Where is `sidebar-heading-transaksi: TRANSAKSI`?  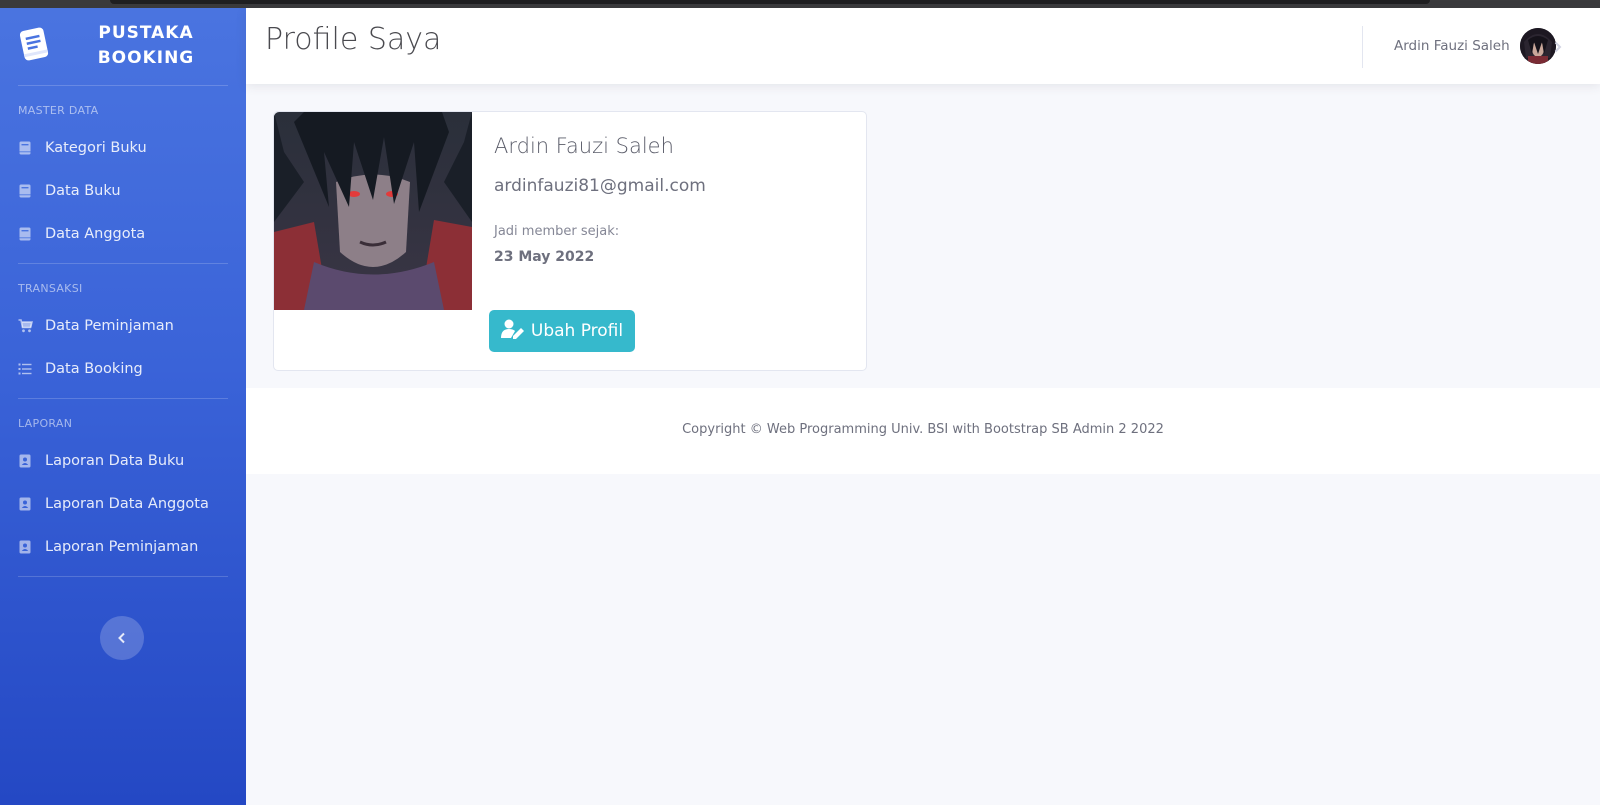
sidebar-heading-transaksi: TRANSAKSI is located at coordinates (50, 288).